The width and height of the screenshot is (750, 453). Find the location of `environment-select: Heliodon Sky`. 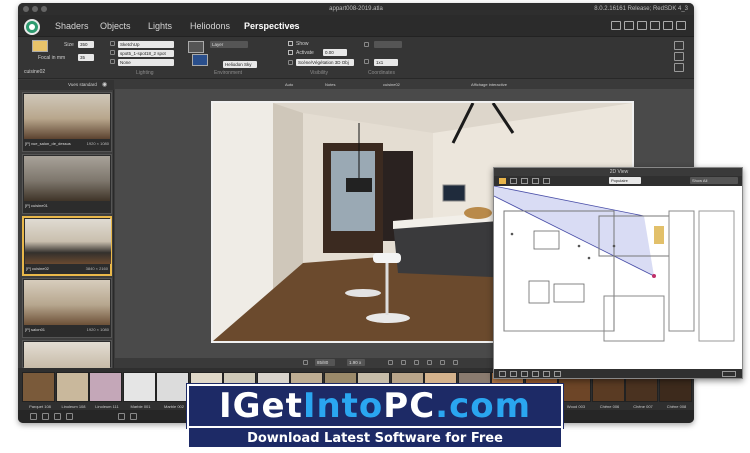

environment-select: Heliodon Sky is located at coordinates (240, 64).